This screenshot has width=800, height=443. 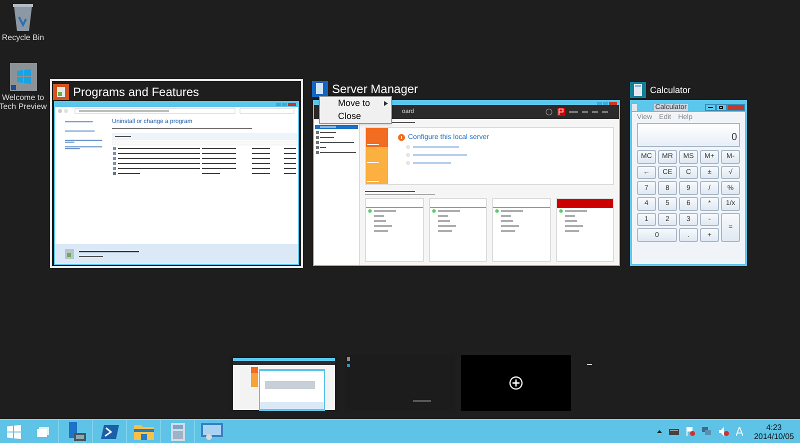 I want to click on window-title: Server Manager, so click(x=375, y=89).